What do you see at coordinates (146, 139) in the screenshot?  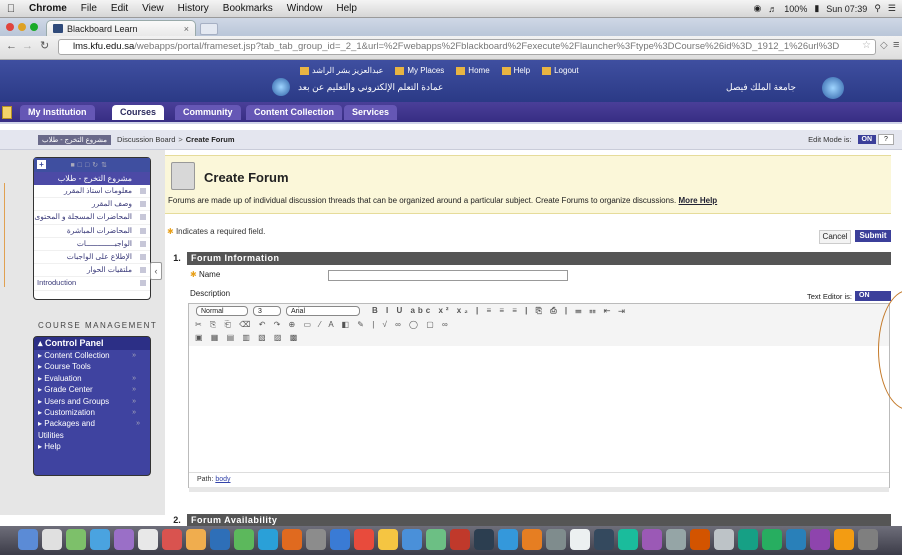 I see `breadcrumb-discussion-board: Discussion Board` at bounding box center [146, 139].